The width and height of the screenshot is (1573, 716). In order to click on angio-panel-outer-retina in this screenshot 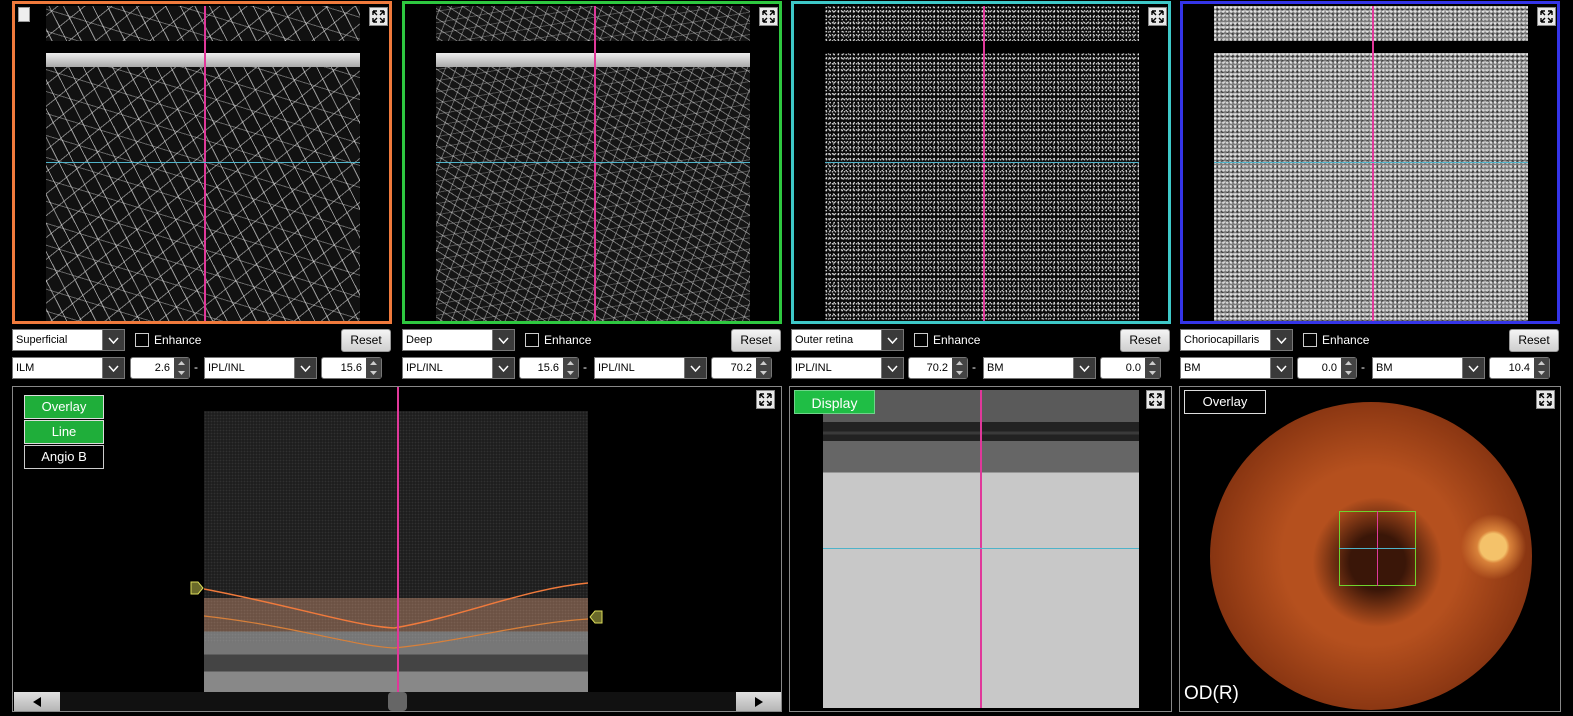, I will do `click(981, 162)`.